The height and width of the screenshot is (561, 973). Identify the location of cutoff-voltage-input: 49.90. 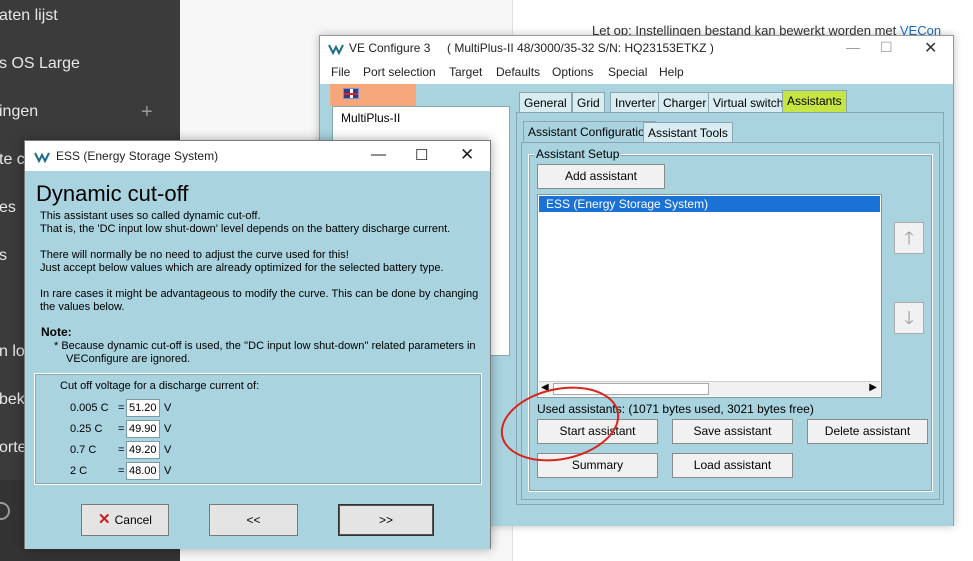
(143, 429).